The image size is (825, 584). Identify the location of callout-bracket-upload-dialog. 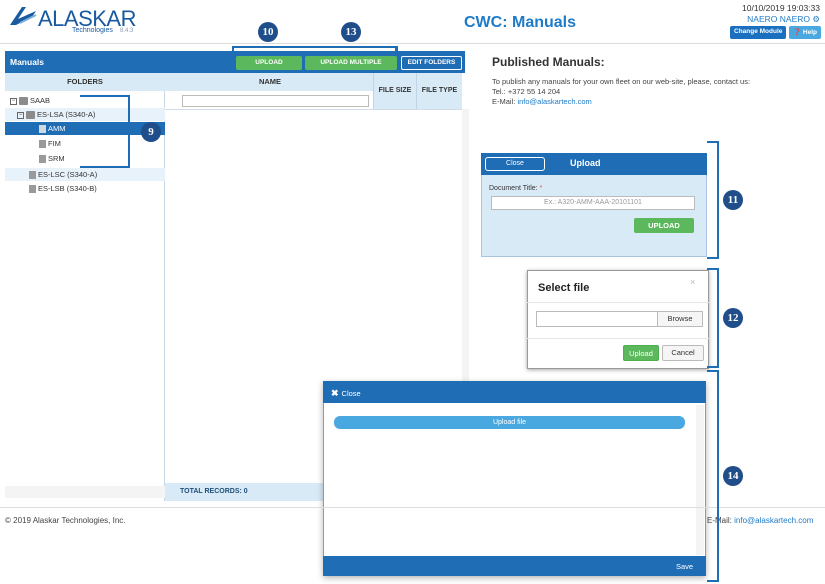
(713, 200).